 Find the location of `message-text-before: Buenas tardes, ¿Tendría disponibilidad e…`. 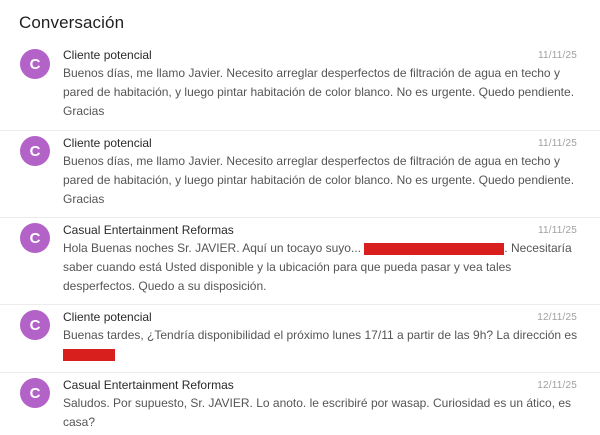

message-text-before: Buenas tardes, ¿Tendría disponibilidad e… is located at coordinates (322, 335).